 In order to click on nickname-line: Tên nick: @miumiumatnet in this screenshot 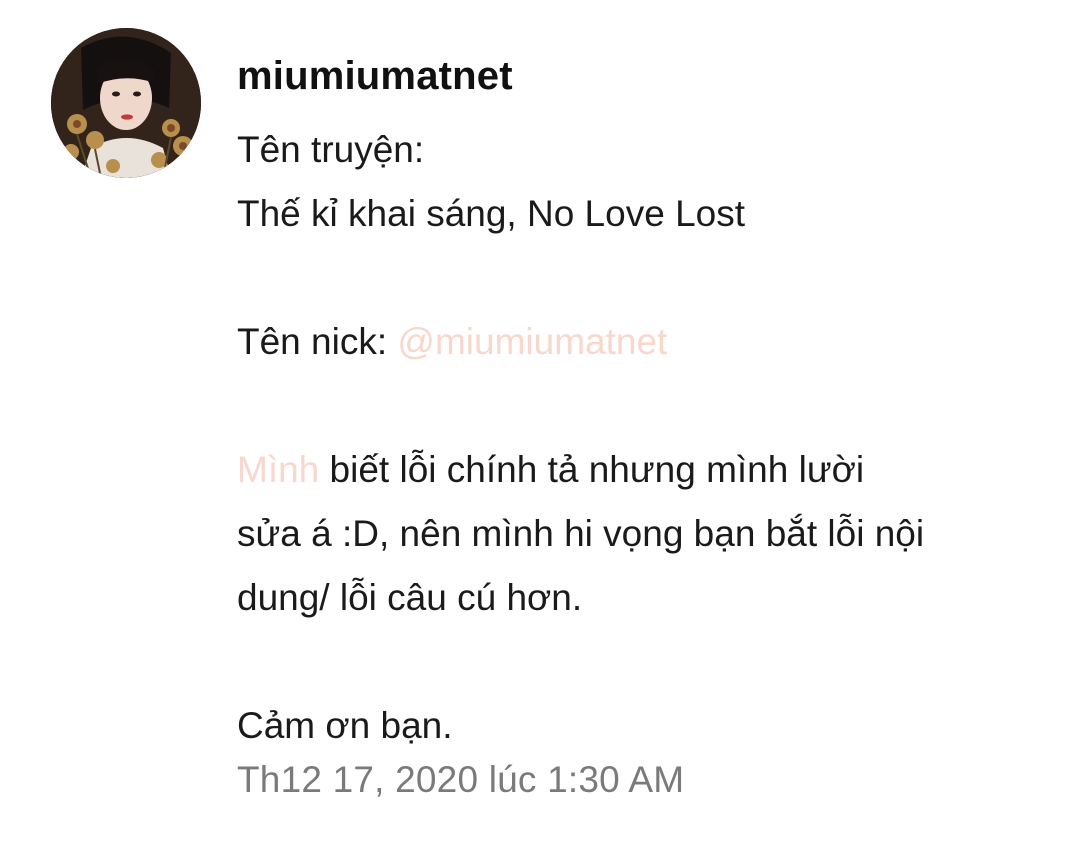, I will do `click(637, 342)`.